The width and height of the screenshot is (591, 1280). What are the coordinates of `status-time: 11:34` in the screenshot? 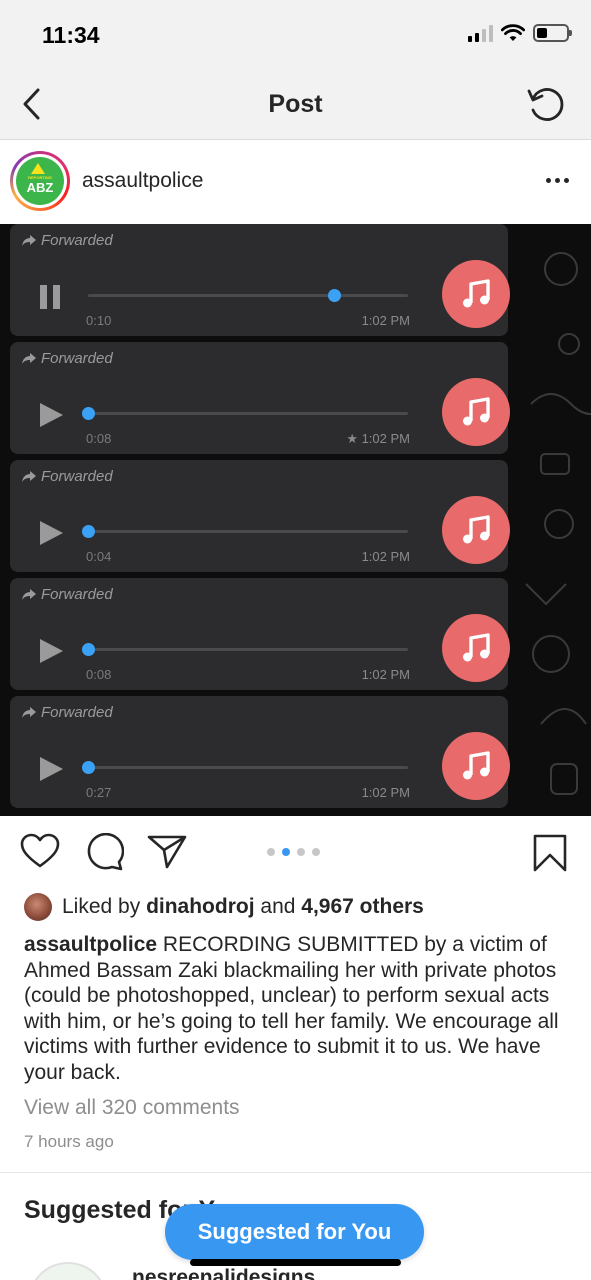 It's located at (71, 35).